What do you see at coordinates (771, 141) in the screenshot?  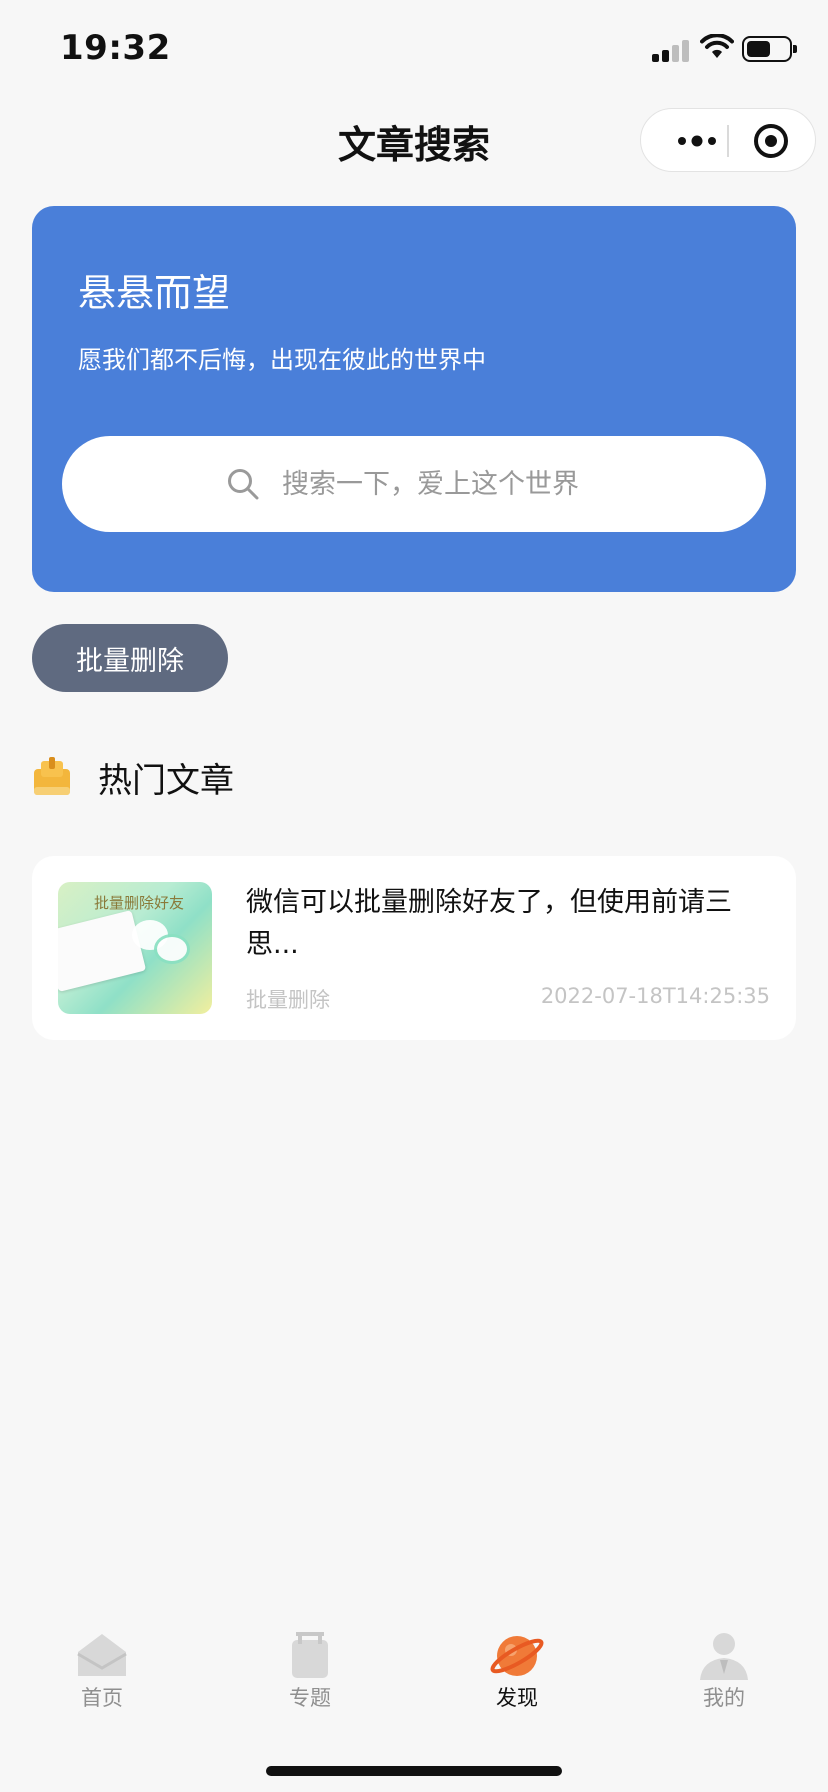 I see `target-icon` at bounding box center [771, 141].